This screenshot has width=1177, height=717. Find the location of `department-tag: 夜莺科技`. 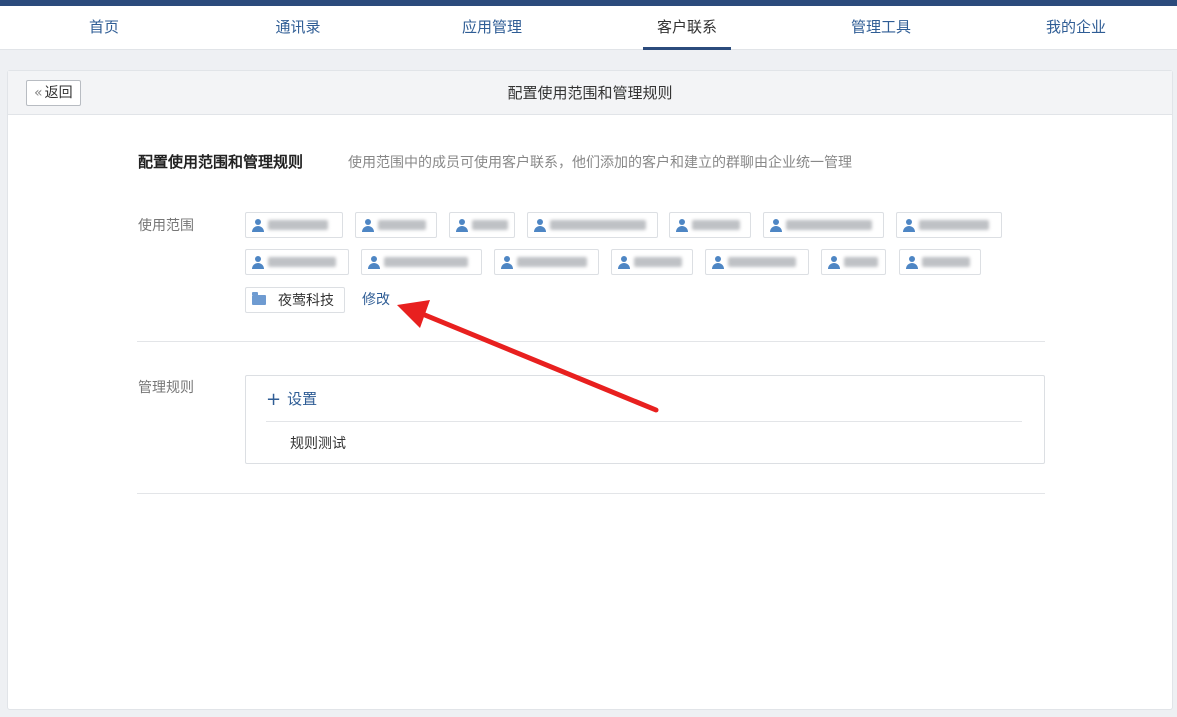

department-tag: 夜莺科技 is located at coordinates (295, 300).